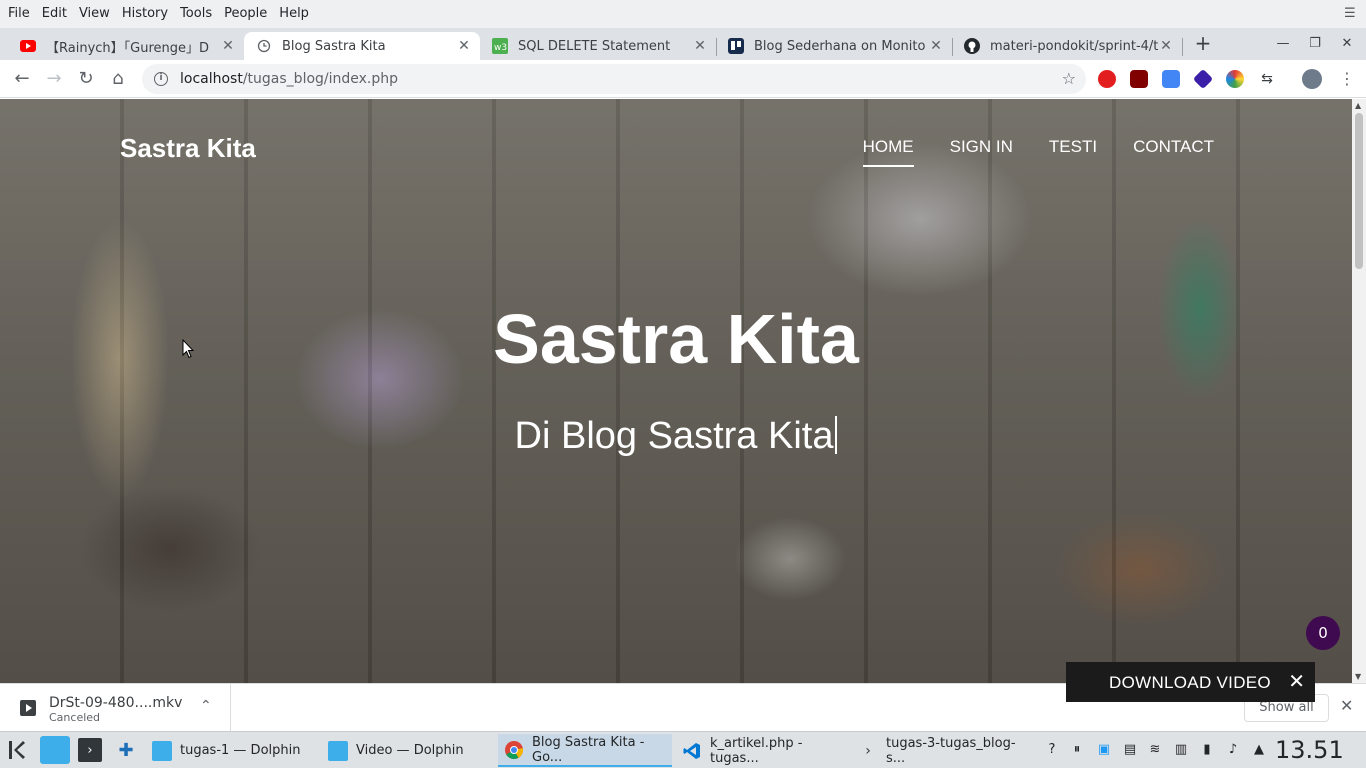 The height and width of the screenshot is (768, 1366). What do you see at coordinates (1358, 676) in the screenshot?
I see `scroll-down-icon: ▼` at bounding box center [1358, 676].